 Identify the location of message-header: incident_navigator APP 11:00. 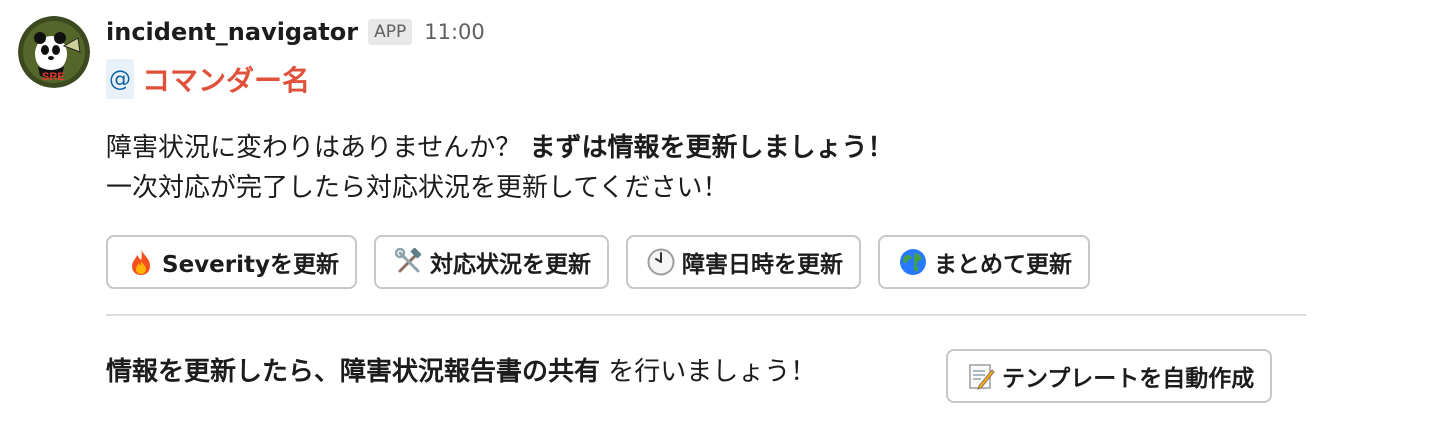
(295, 32).